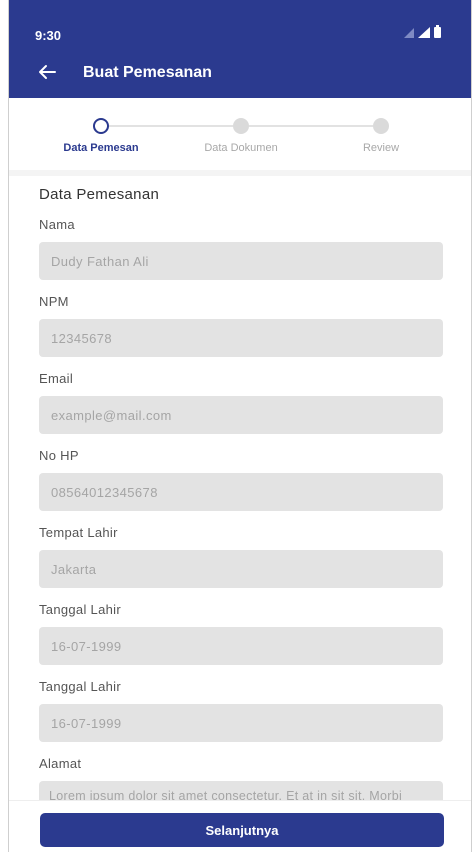 The image size is (472, 852). I want to click on section-title: Data Pemesanan, so click(99, 194).